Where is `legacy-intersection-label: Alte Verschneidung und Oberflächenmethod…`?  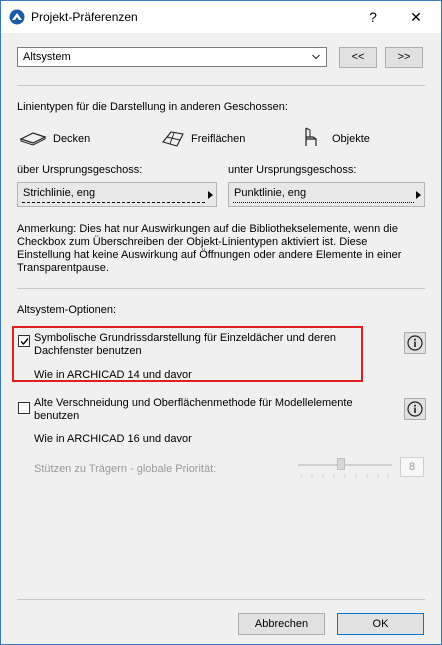
legacy-intersection-label: Alte Verschneidung und Oberflächenmethod… is located at coordinates (209, 410).